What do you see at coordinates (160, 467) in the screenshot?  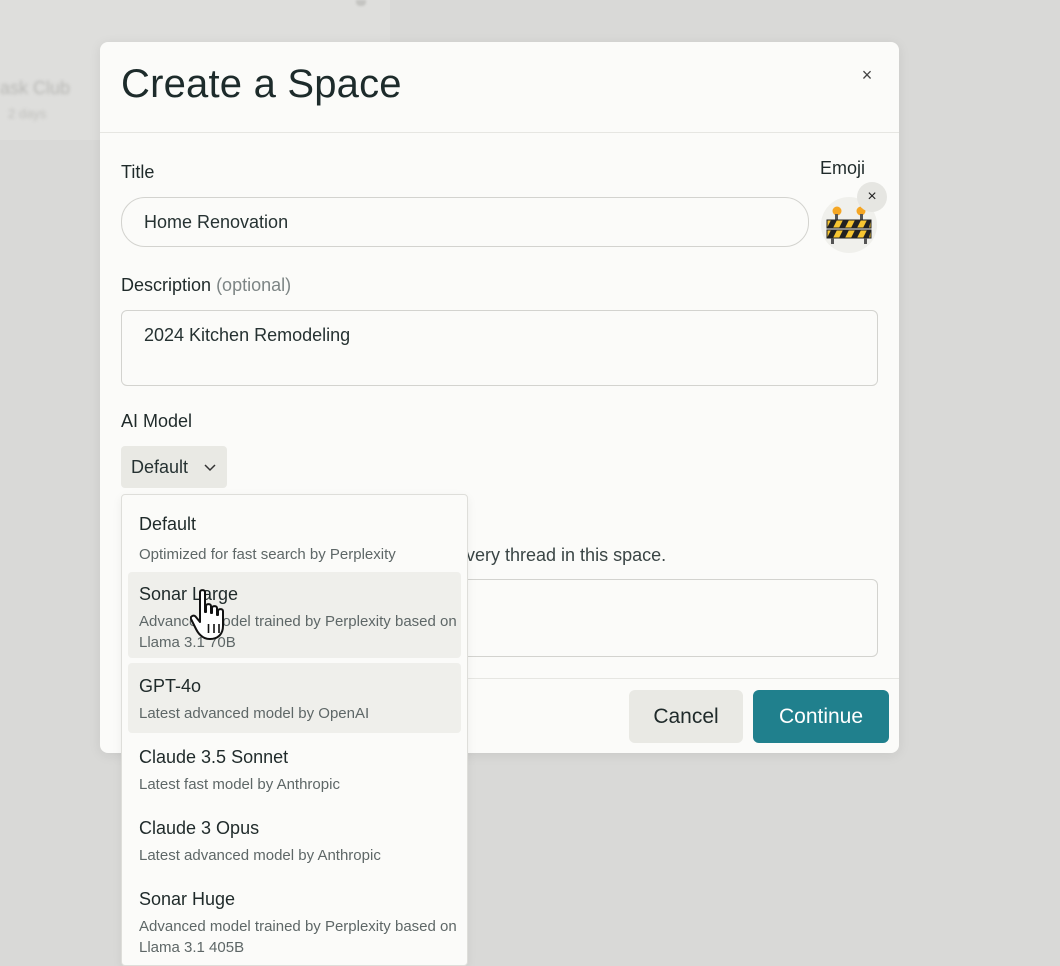 I see `ai-model-selected-value: Default` at bounding box center [160, 467].